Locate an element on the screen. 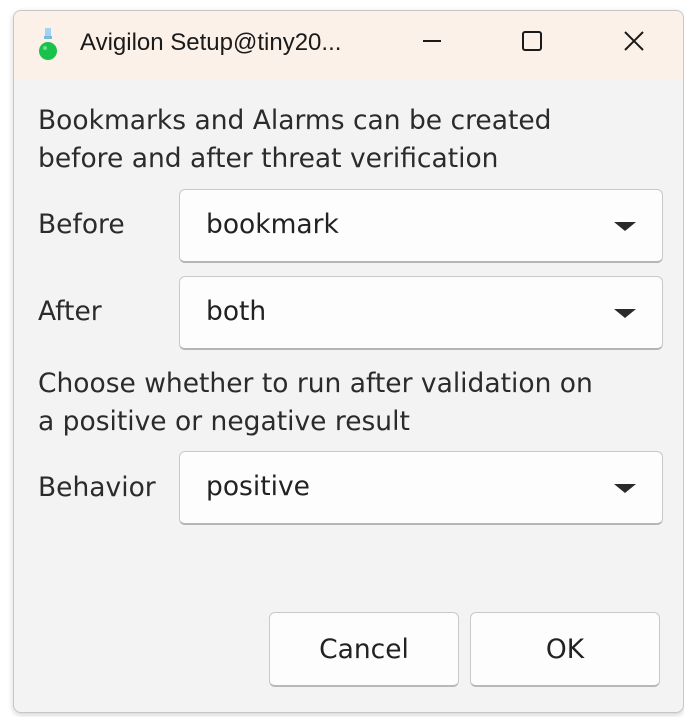 This screenshot has height=717, width=684. maximize-icon is located at coordinates (532, 43).